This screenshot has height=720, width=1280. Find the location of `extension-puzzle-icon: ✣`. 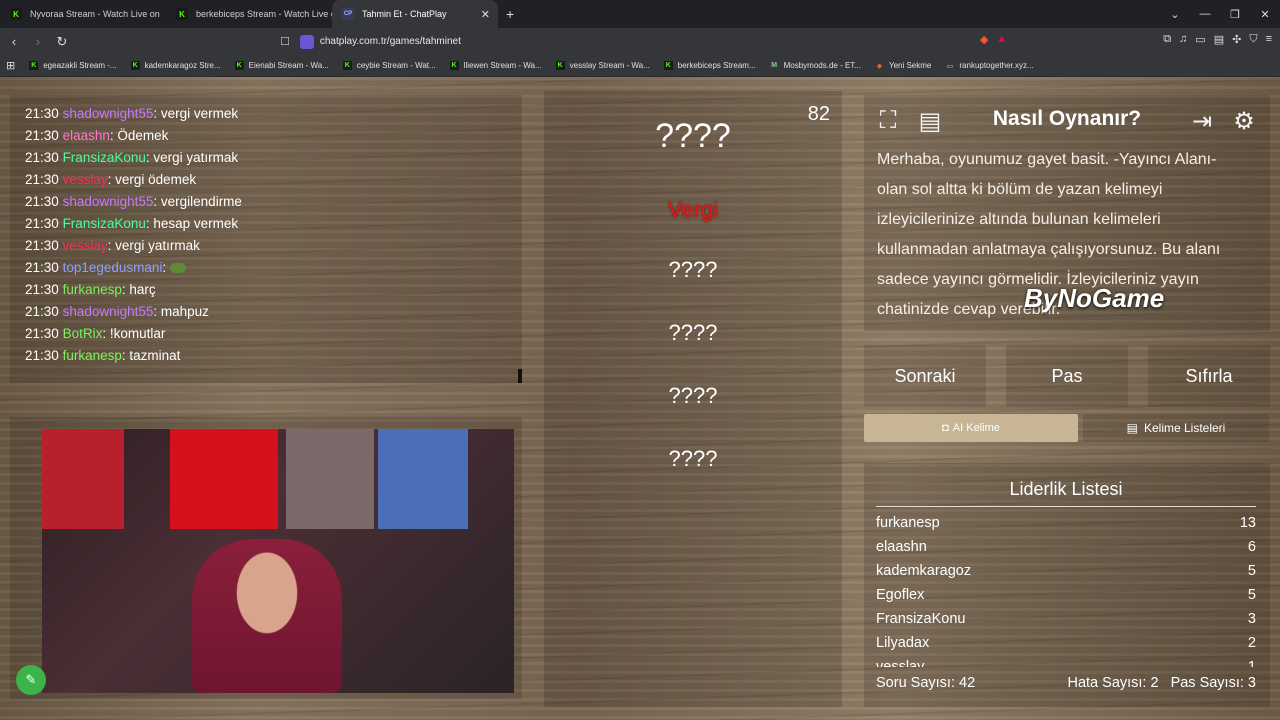

extension-puzzle-icon: ✣ is located at coordinates (1236, 39).